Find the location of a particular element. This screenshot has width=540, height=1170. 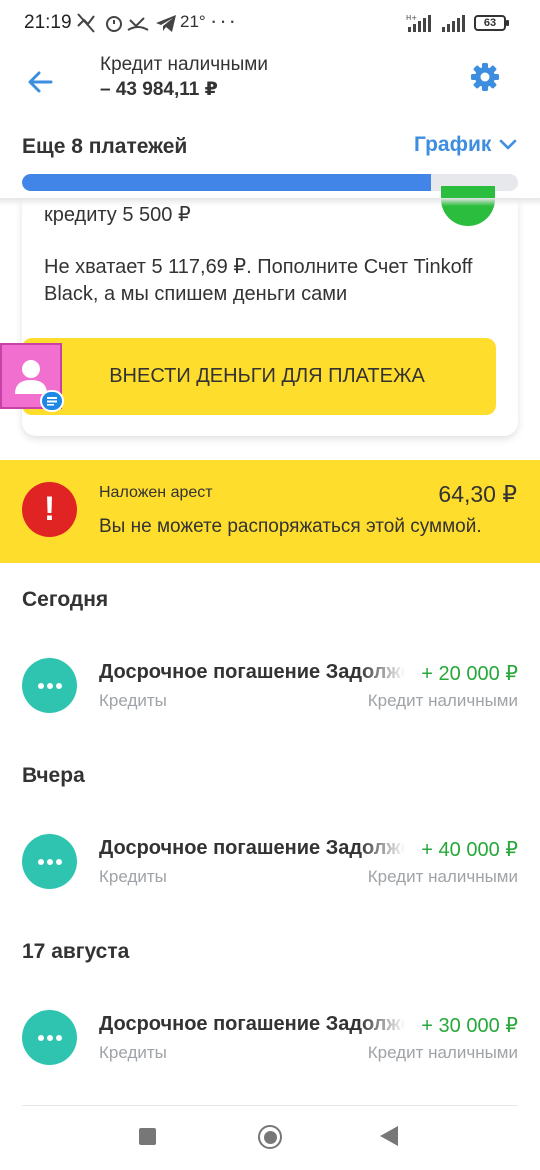

signal-1-icon: H+ is located at coordinates (418, 23).